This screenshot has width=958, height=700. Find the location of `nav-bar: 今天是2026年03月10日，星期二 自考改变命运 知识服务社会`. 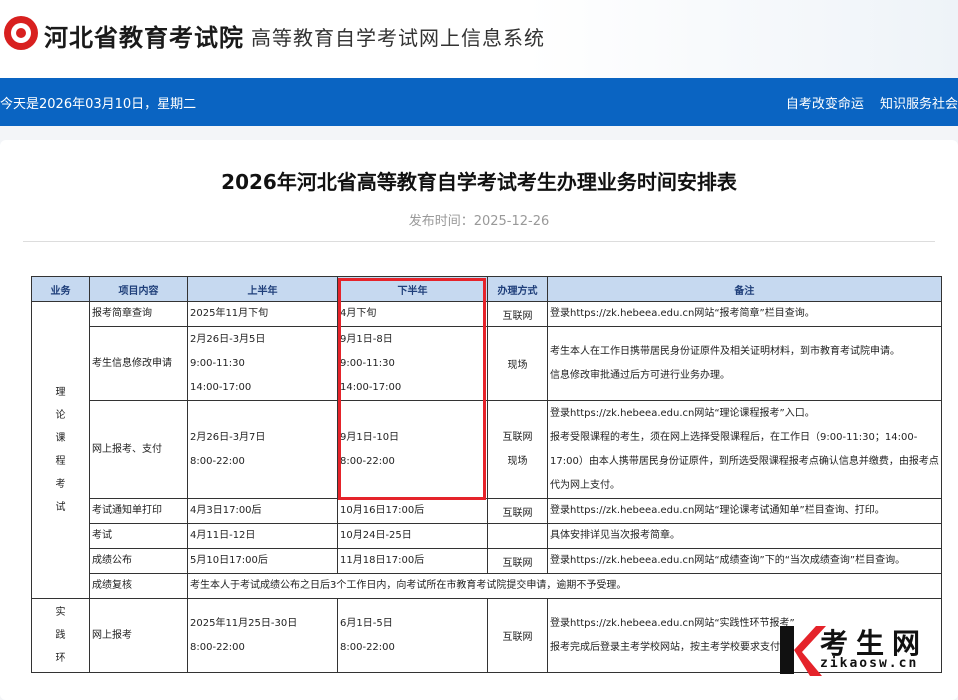

nav-bar: 今天是2026年03月10日，星期二 自考改变命运 知识服务社会 is located at coordinates (479, 102).